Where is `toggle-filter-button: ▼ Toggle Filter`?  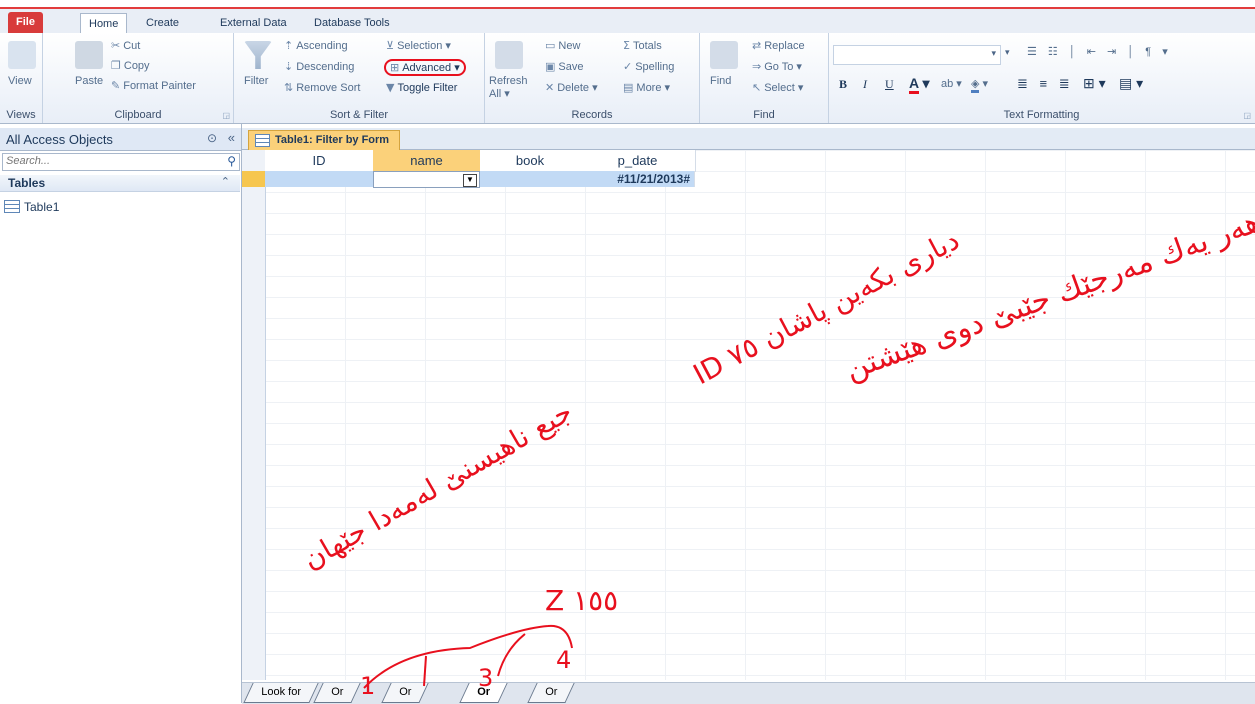 toggle-filter-button: ▼ Toggle Filter is located at coordinates (421, 87).